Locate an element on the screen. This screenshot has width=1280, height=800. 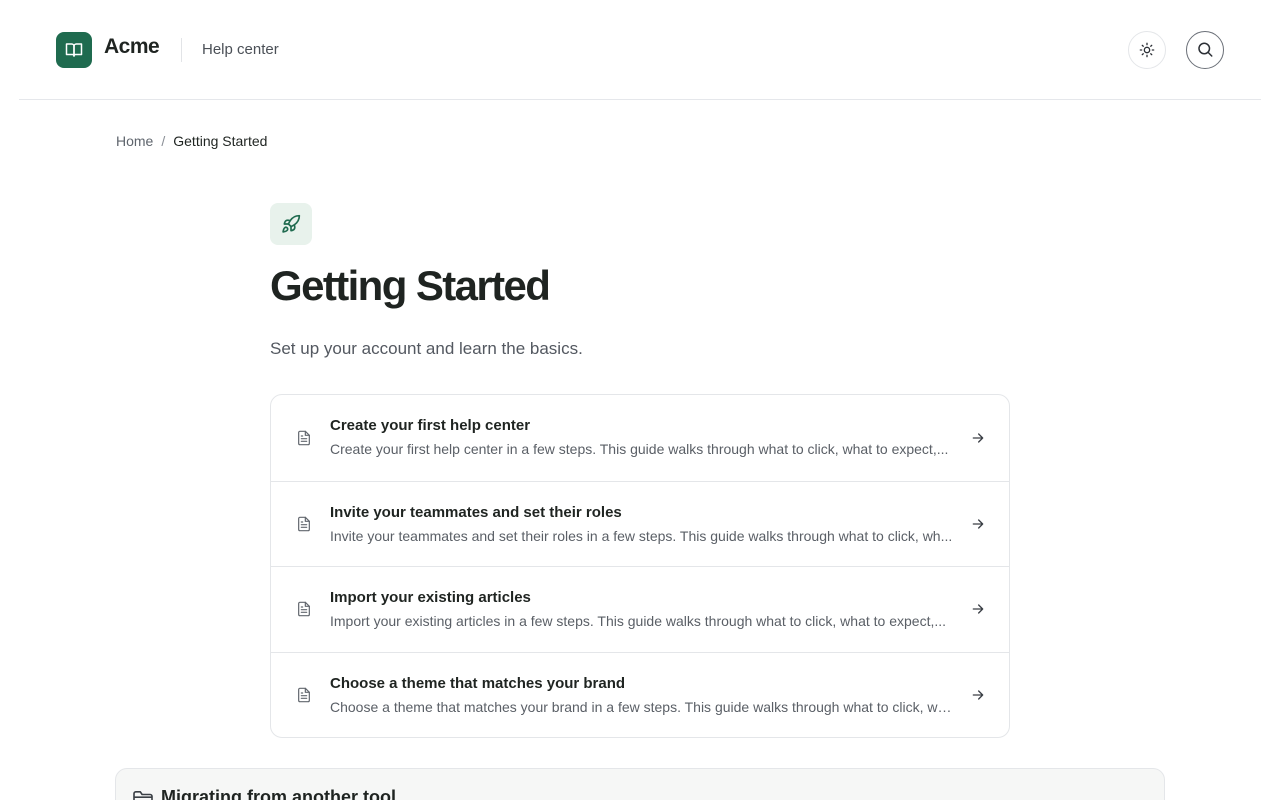
rocket-icon is located at coordinates (291, 223).